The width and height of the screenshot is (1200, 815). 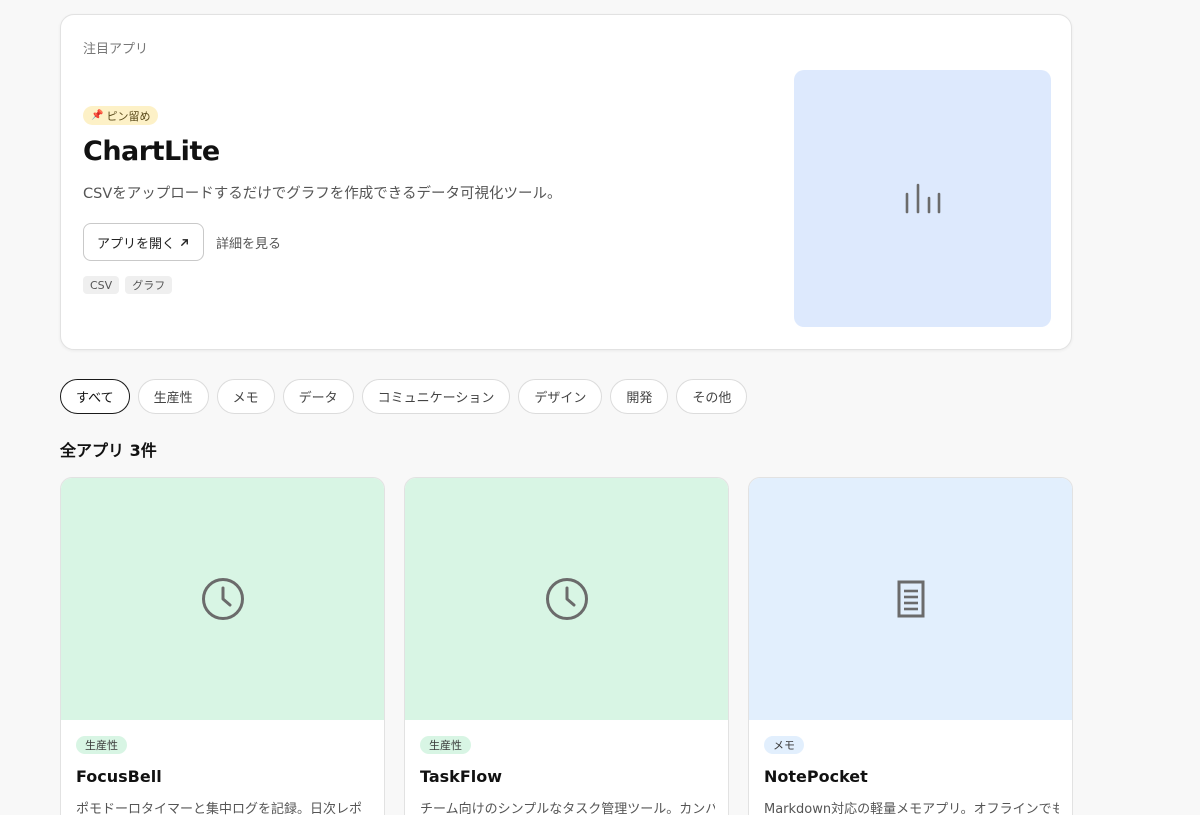 What do you see at coordinates (567, 808) in the screenshot?
I see `app-card-description: チーム向けのシンプルなタスク管理ツール。カンバ` at bounding box center [567, 808].